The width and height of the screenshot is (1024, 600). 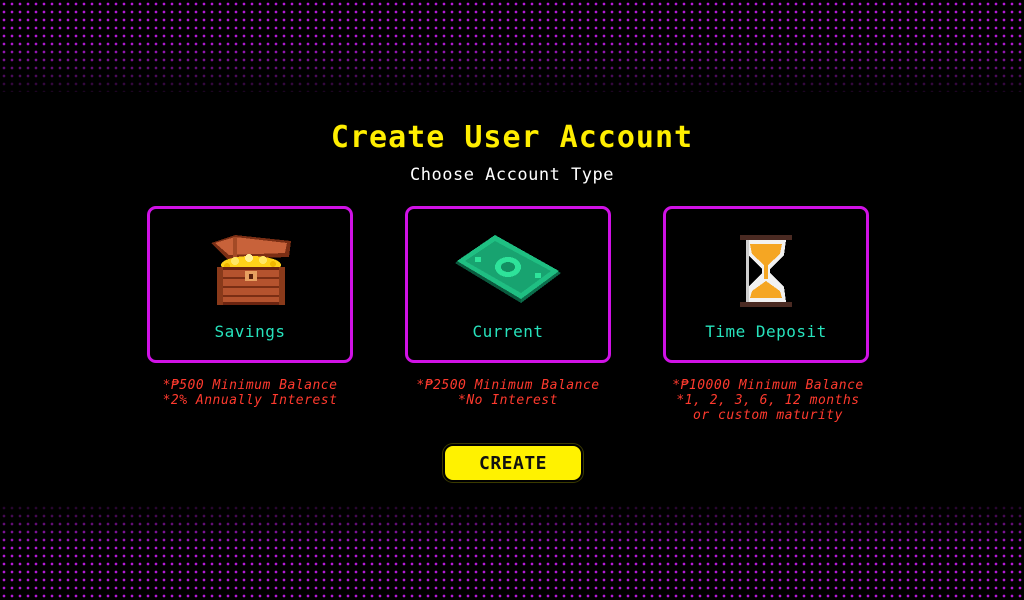 What do you see at coordinates (768, 415) in the screenshot?
I see `note-line: or custom maturity` at bounding box center [768, 415].